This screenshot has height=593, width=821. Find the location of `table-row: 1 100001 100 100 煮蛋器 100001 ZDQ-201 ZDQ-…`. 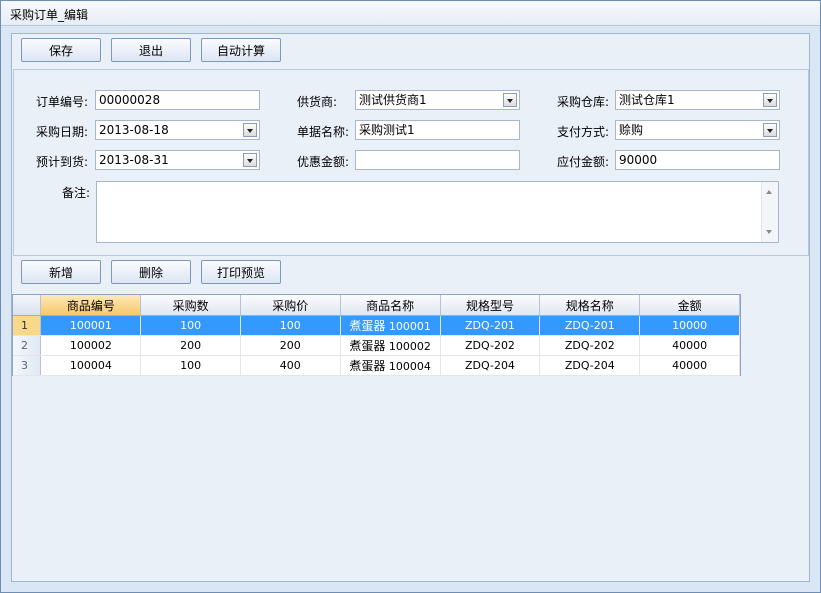

table-row: 1 100001 100 100 煮蛋器 100001 ZDQ-201 ZDQ-… is located at coordinates (376, 325).